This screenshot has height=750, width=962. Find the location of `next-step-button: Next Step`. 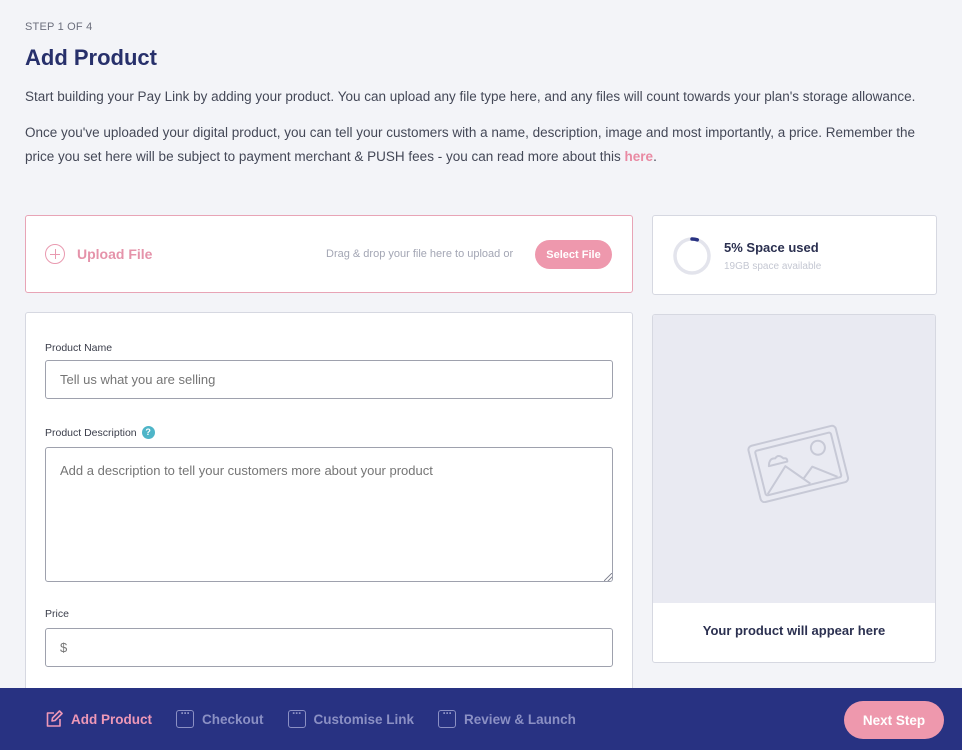

next-step-button: Next Step is located at coordinates (894, 720).